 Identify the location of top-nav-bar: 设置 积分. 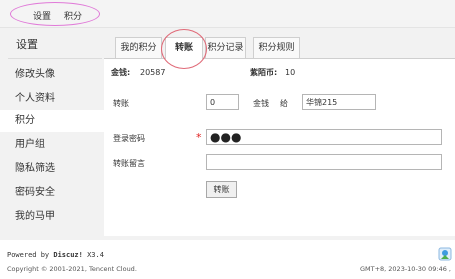
(227, 14).